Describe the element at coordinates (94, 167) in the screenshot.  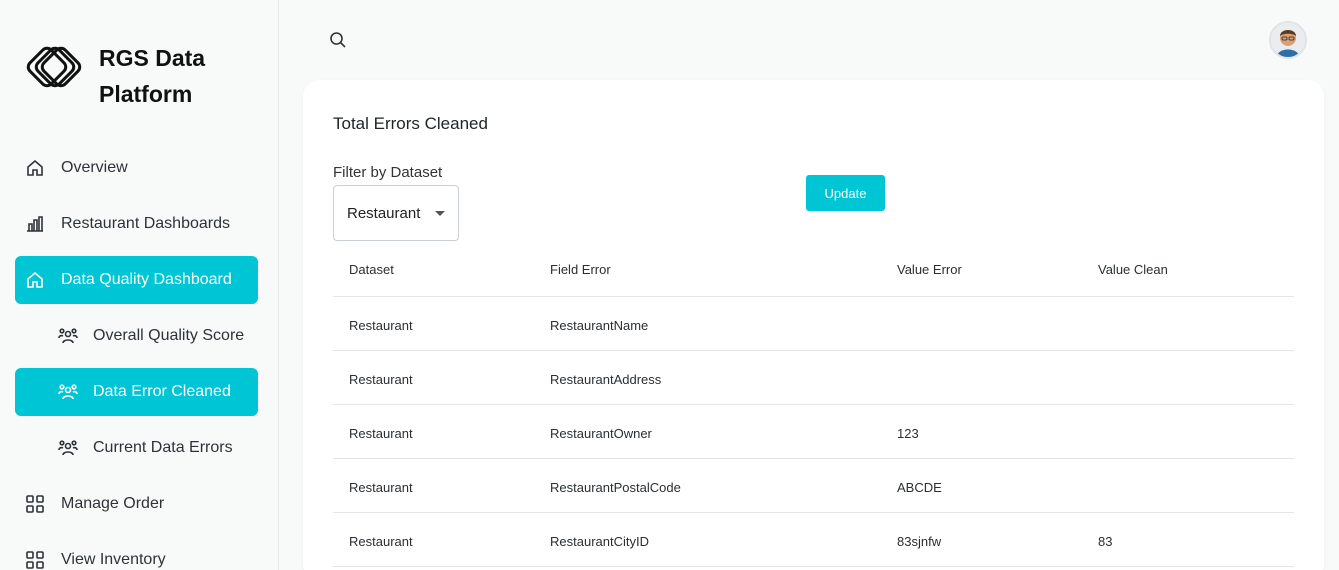
I see `sidebar-item-label: Overview` at that location.